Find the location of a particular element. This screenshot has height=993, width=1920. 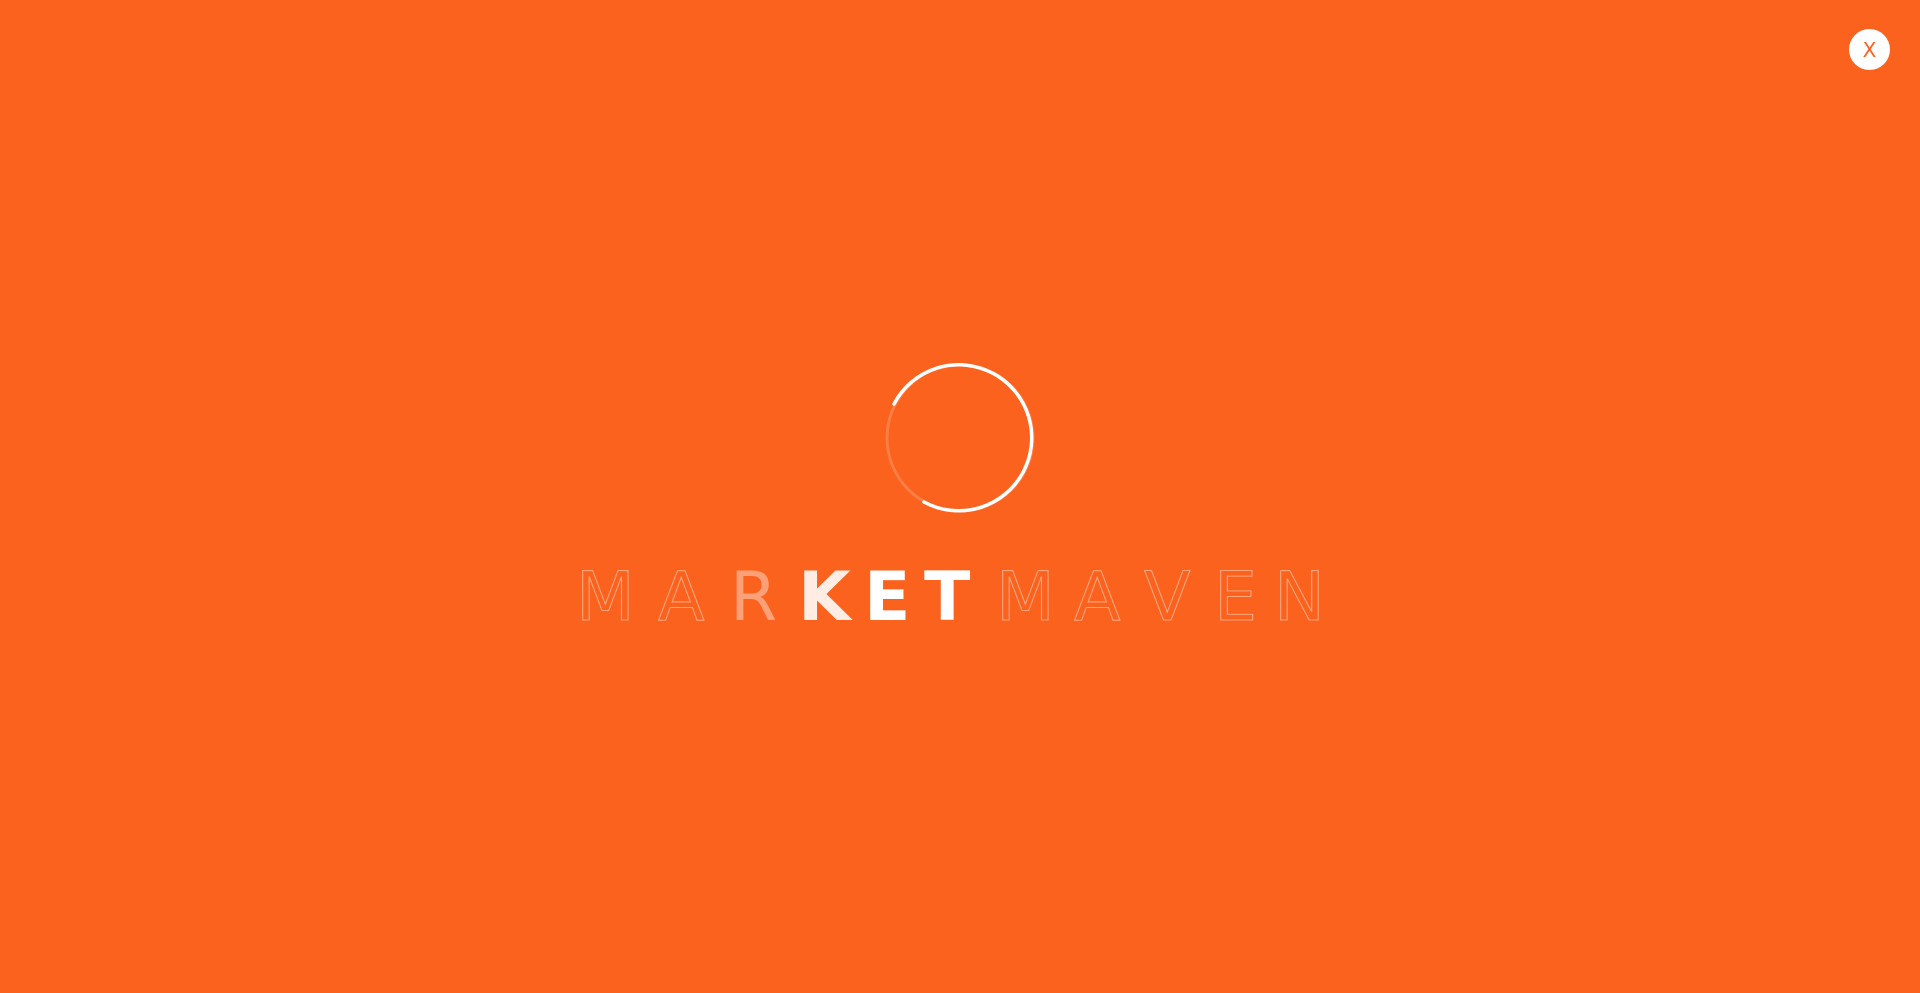

wordmark-letter: K is located at coordinates (825, 592).